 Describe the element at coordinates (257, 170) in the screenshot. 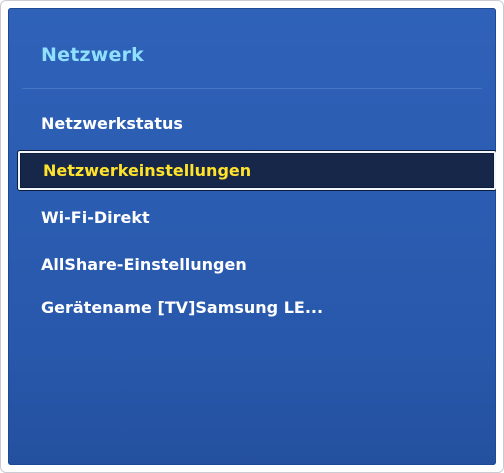

I see `menu-item-network-settings: Netzwerkeinstellungen` at that location.